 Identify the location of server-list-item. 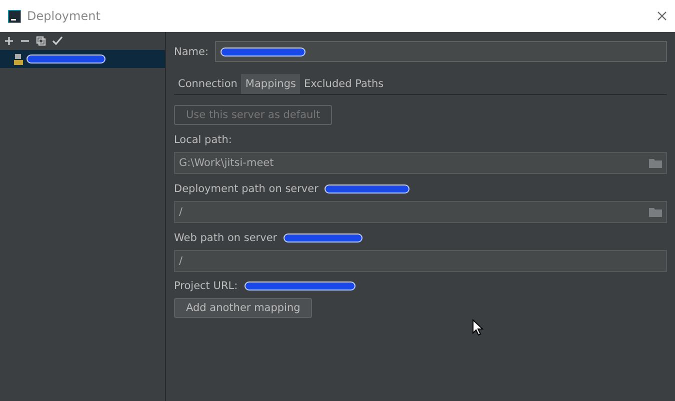
(82, 59).